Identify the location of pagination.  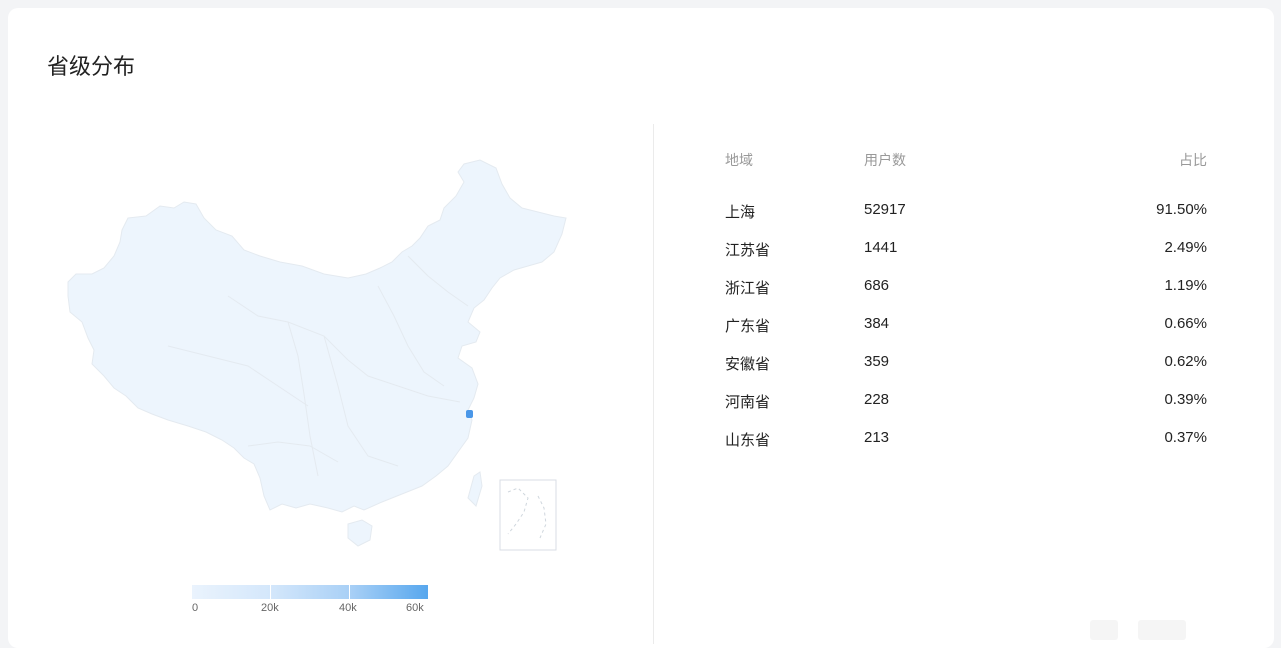
(1168, 630).